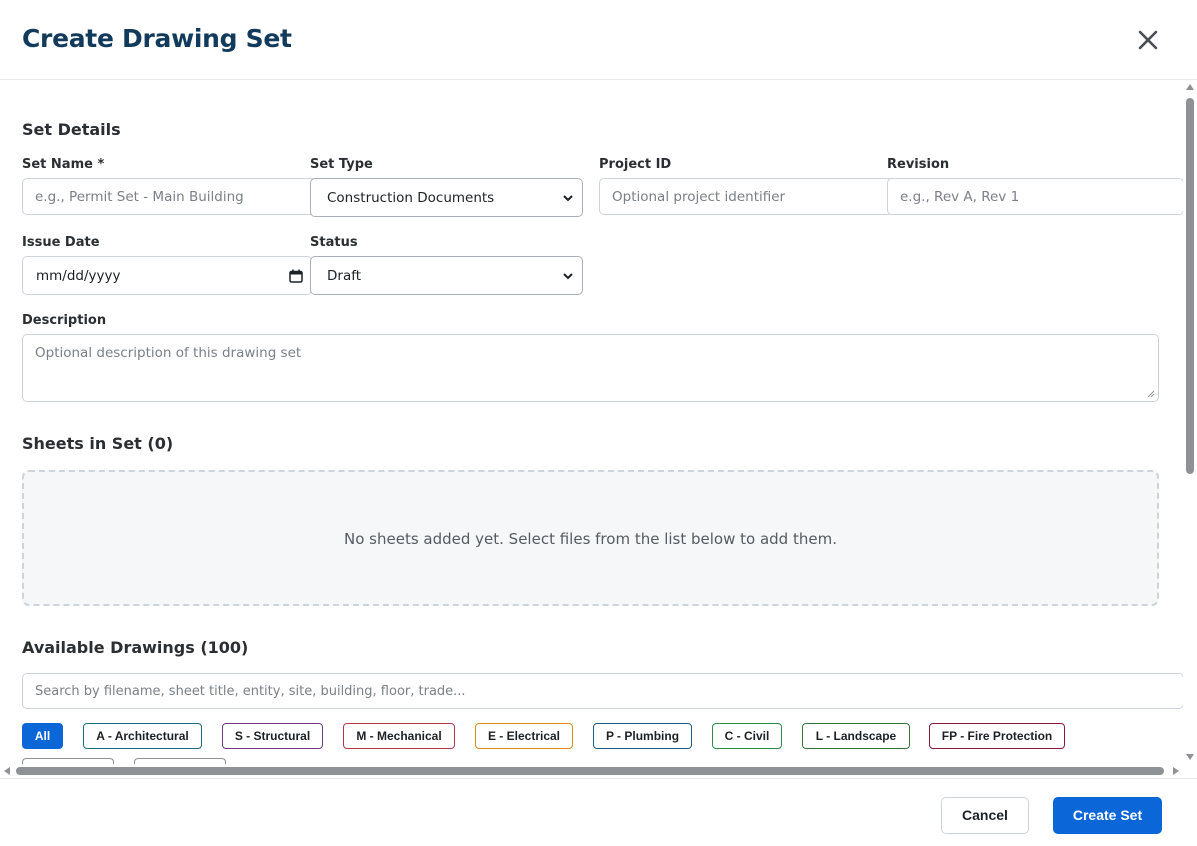  I want to click on filter-chip-e-electrical: E - Electrical, so click(524, 736).